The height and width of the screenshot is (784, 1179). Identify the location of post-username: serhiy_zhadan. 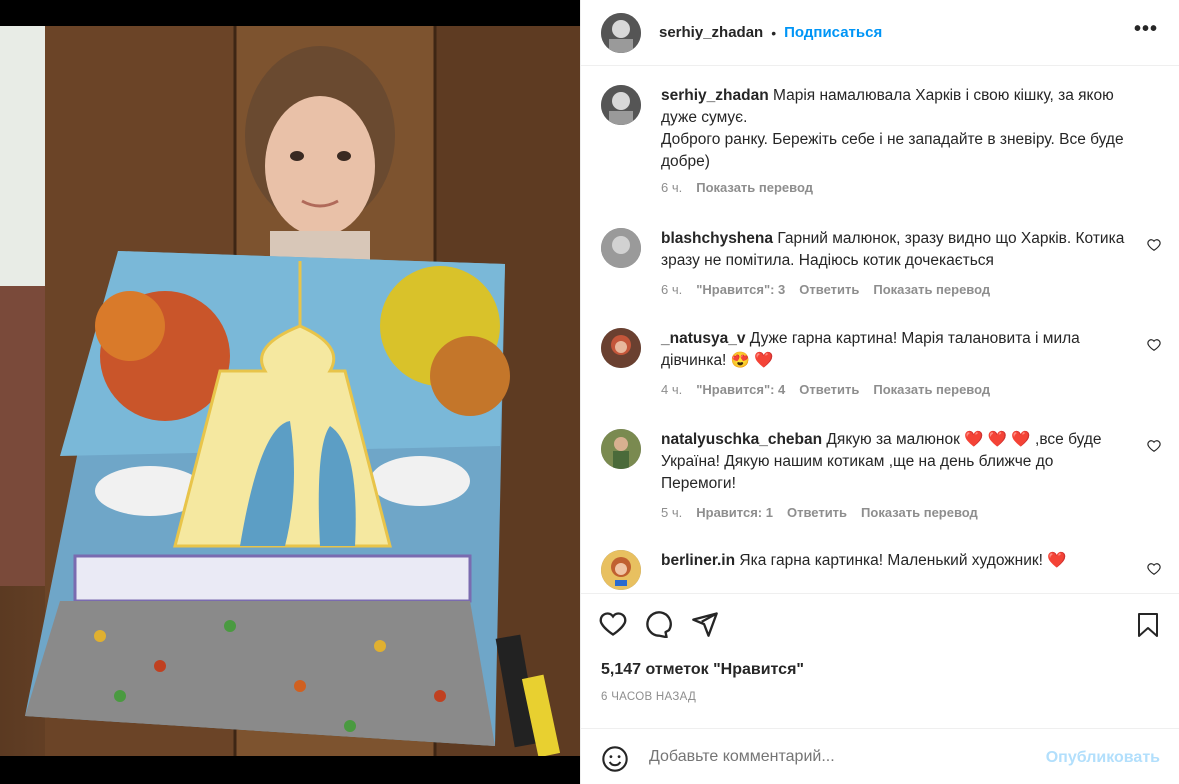
(711, 32).